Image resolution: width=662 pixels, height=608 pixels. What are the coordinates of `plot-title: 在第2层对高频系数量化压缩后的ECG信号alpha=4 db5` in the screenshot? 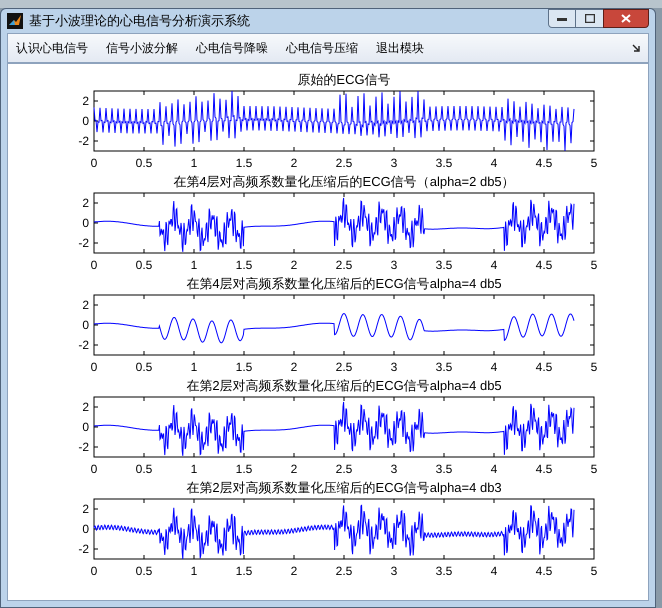 It's located at (344, 386).